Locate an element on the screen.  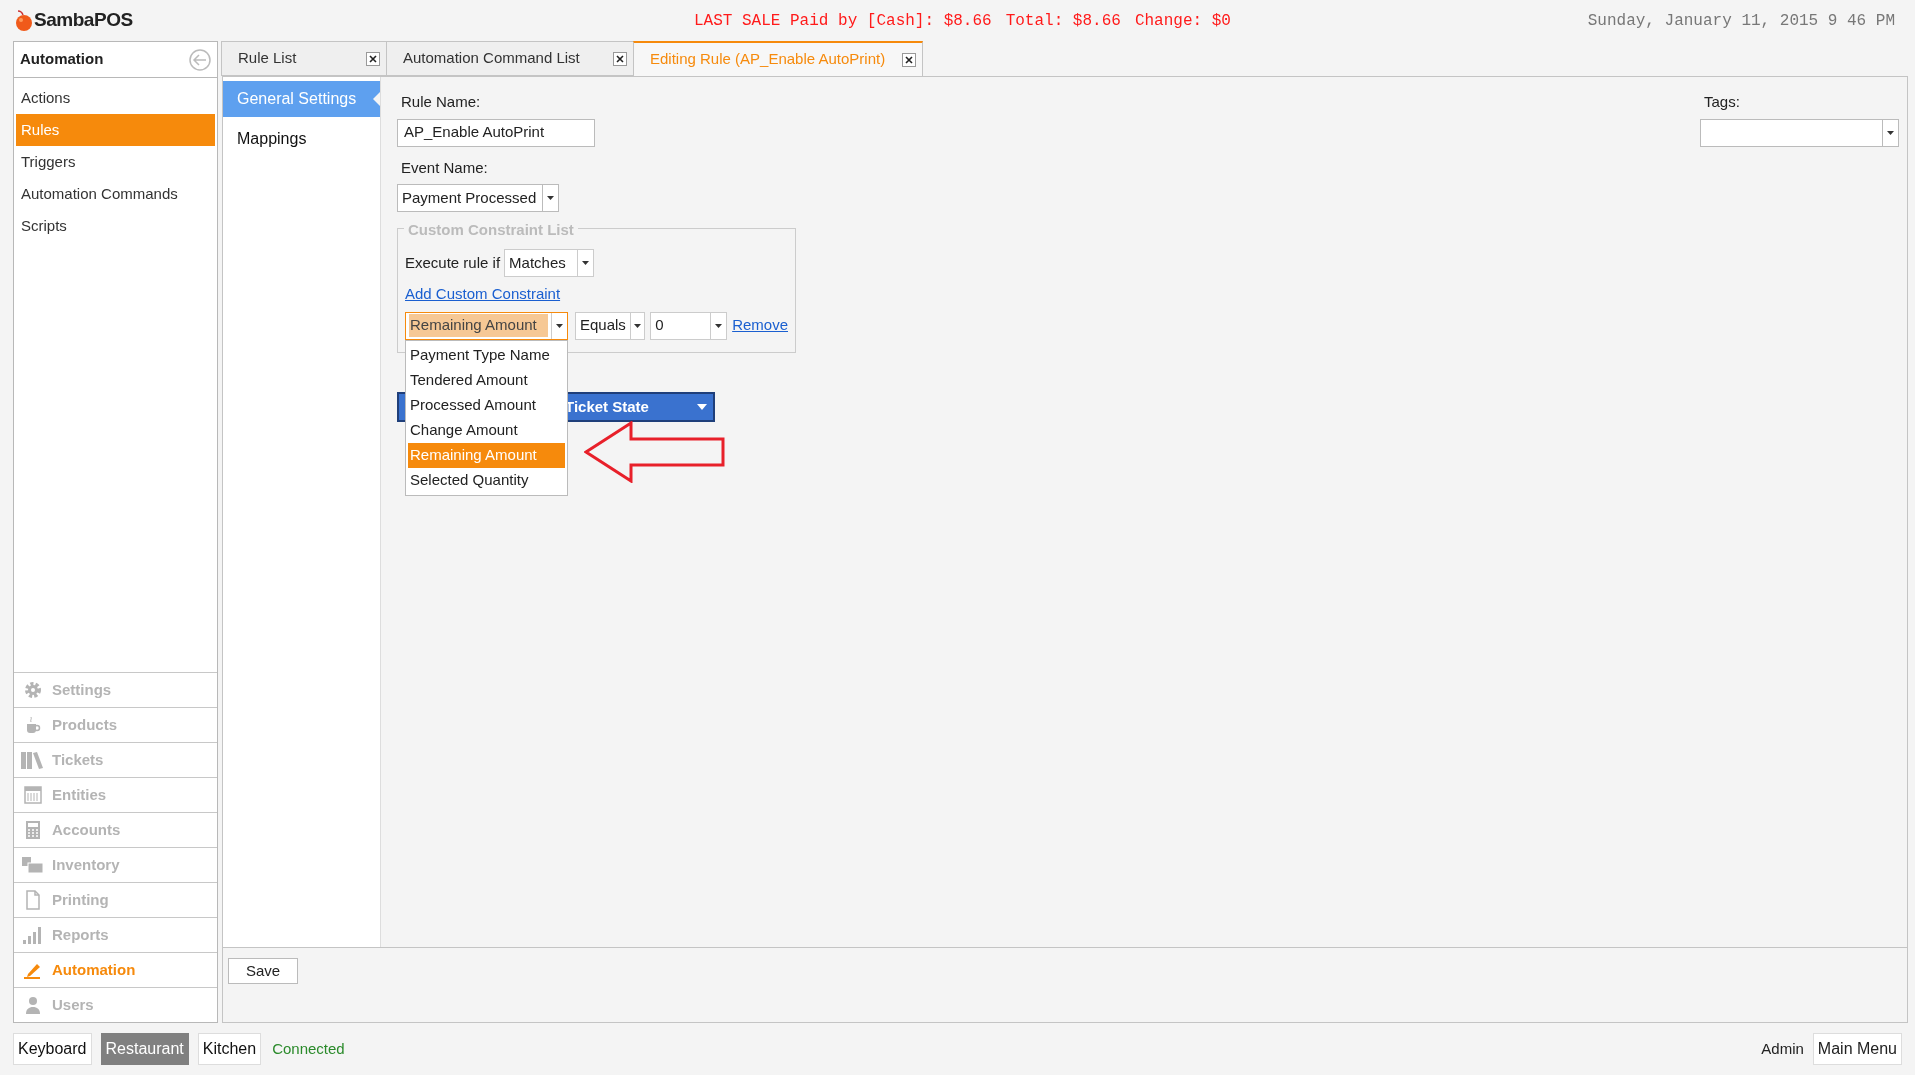
app-logo-text: SambaPOS is located at coordinates (83, 20).